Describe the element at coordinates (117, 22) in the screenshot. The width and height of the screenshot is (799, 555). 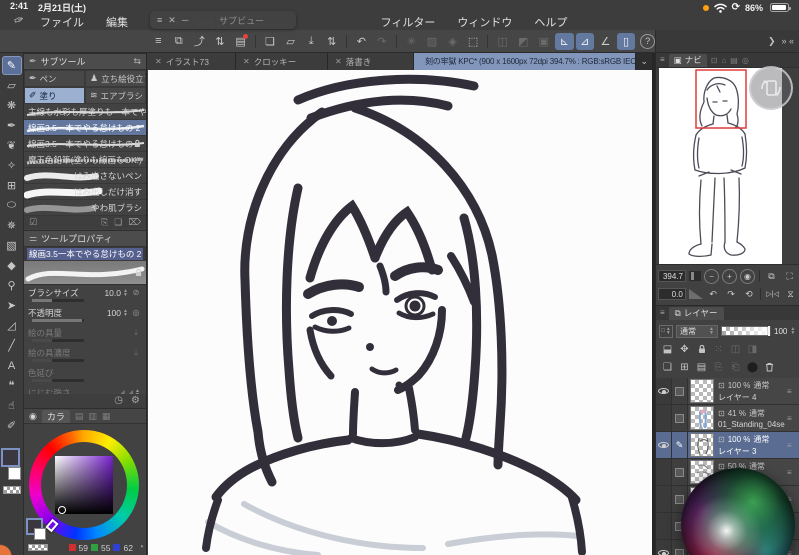
I see `menu-edit: 編集` at that location.